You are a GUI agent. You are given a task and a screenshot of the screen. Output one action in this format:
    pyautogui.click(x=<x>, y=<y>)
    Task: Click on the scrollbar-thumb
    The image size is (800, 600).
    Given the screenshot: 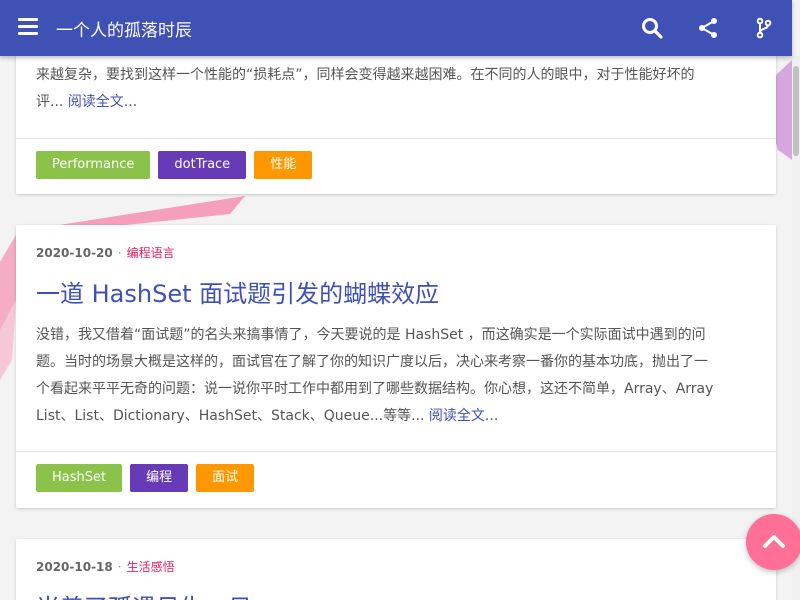 What is the action you would take?
    pyautogui.click(x=796, y=111)
    